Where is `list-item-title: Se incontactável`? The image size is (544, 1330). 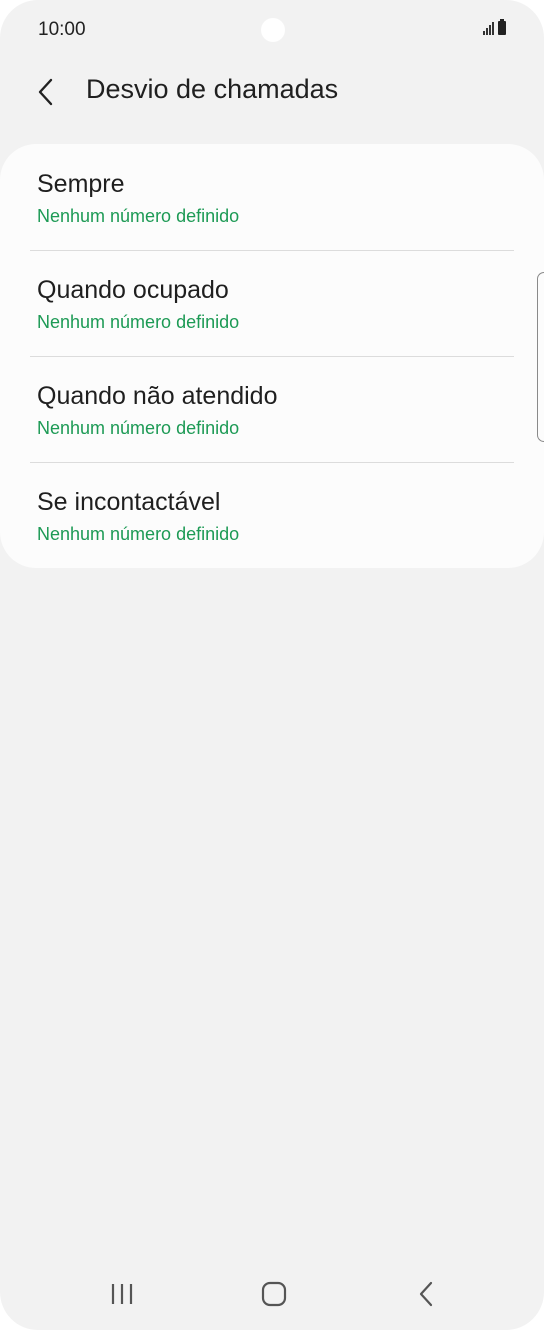
list-item-title: Se incontactável is located at coordinates (129, 502).